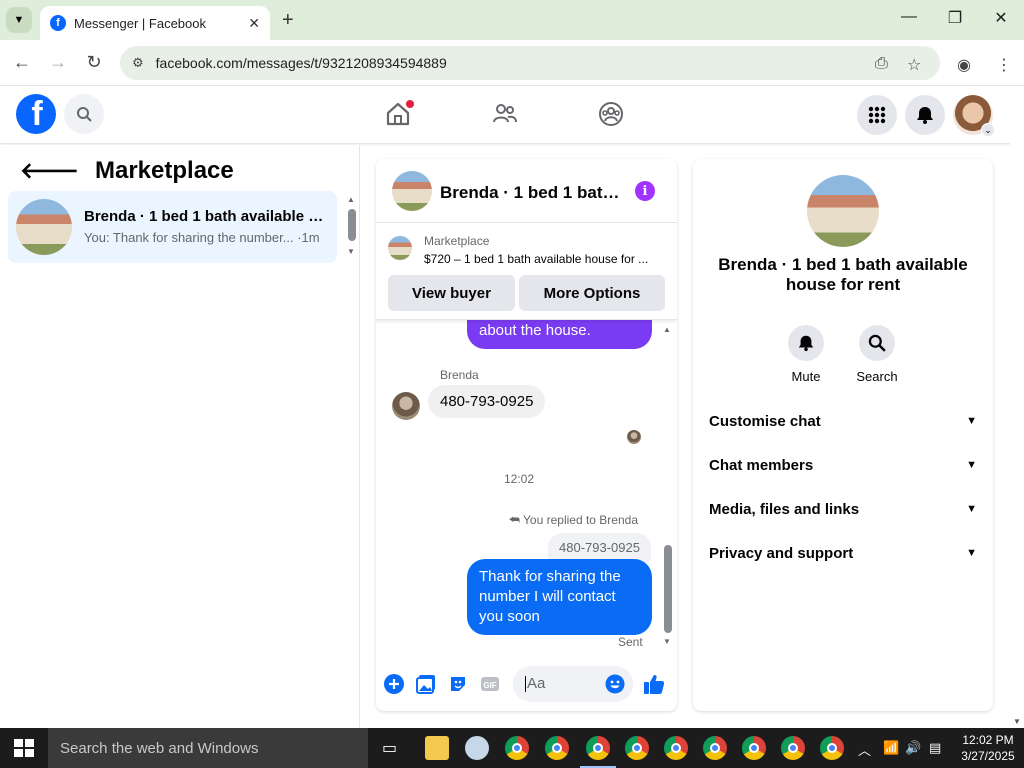 The height and width of the screenshot is (768, 1024). What do you see at coordinates (288, 20) in the screenshot?
I see `new-tab-icon: +` at bounding box center [288, 20].